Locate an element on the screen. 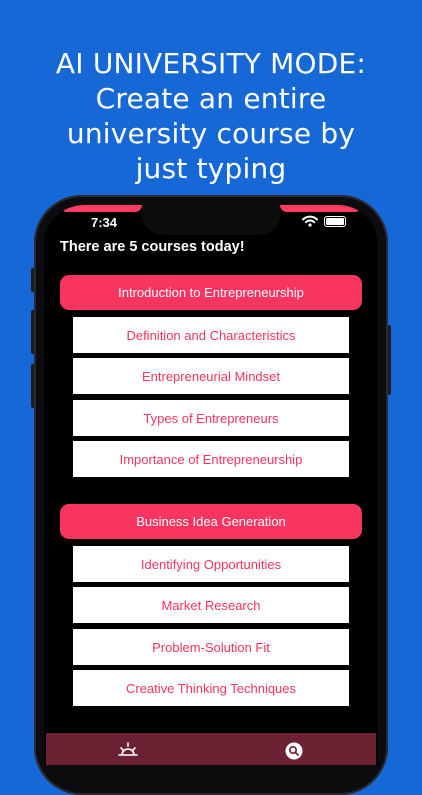  topic-item: Importance of Entrepreneurship is located at coordinates (211, 459).